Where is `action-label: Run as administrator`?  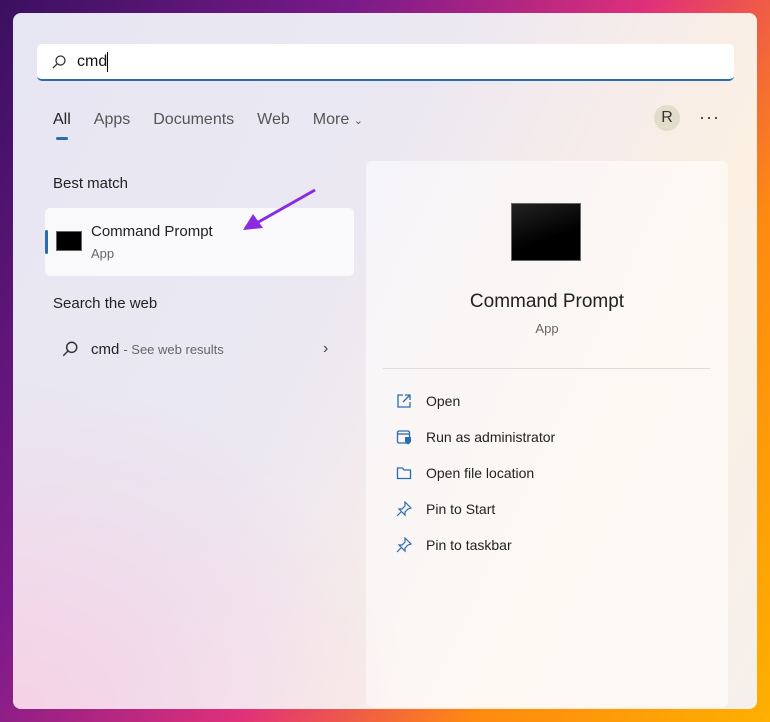
action-label: Run as administrator is located at coordinates (491, 437).